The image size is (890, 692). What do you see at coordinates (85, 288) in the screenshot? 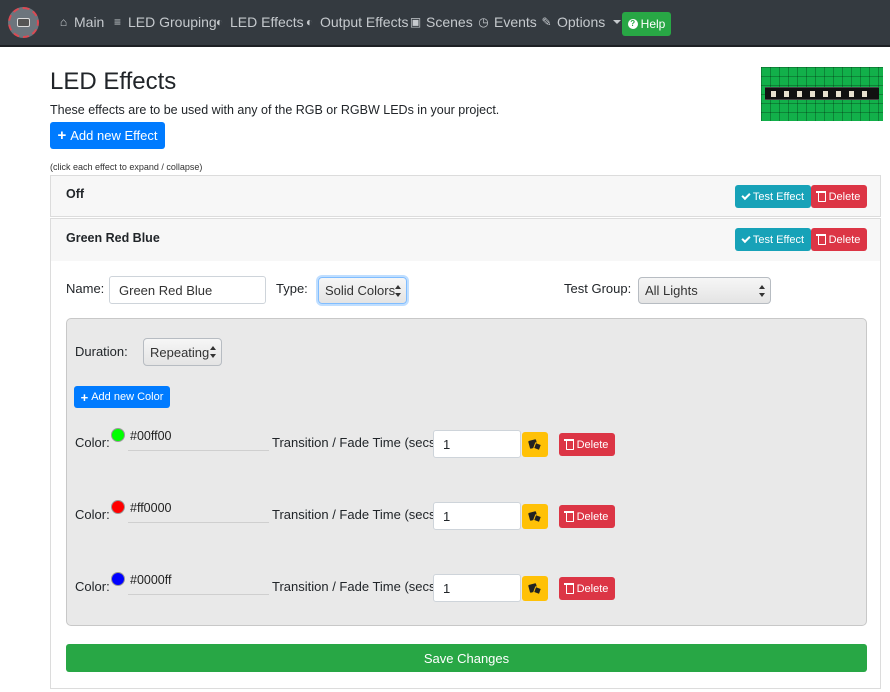
I see `name-label: Name:` at bounding box center [85, 288].